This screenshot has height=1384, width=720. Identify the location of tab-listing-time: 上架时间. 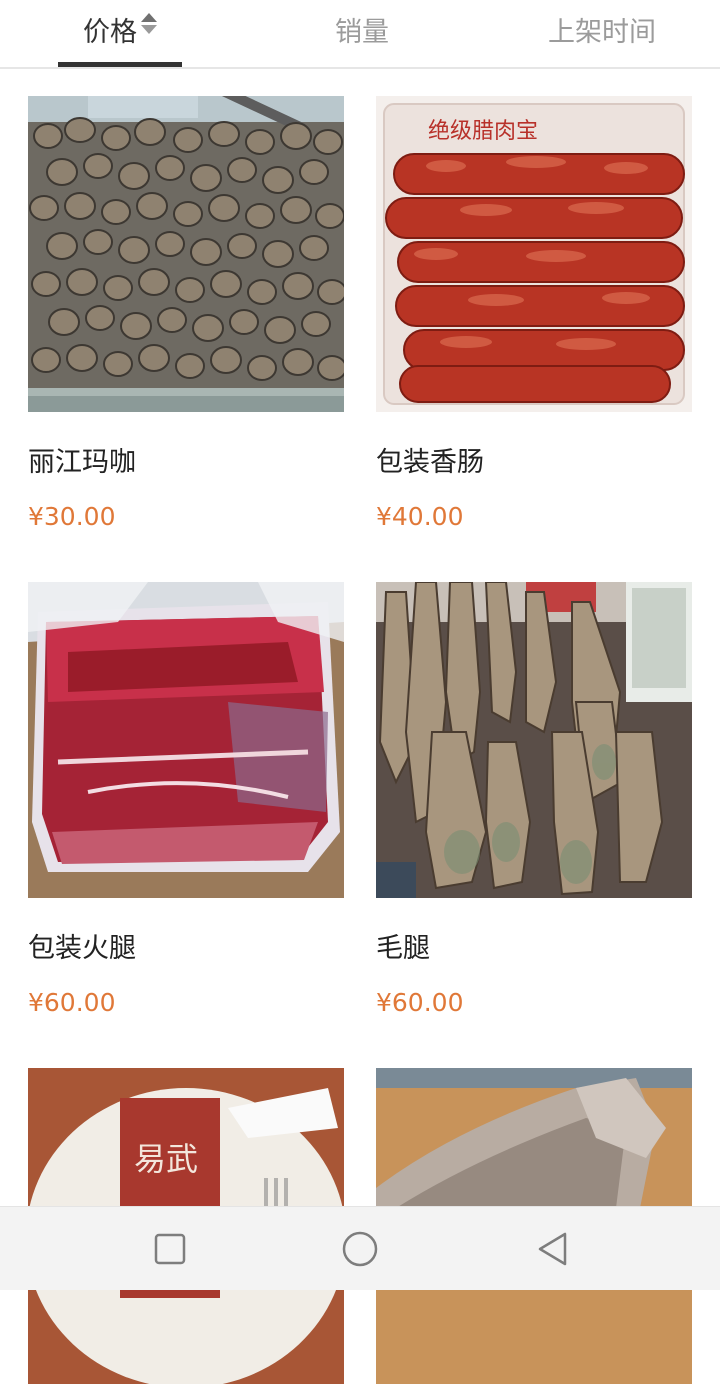
(602, 33).